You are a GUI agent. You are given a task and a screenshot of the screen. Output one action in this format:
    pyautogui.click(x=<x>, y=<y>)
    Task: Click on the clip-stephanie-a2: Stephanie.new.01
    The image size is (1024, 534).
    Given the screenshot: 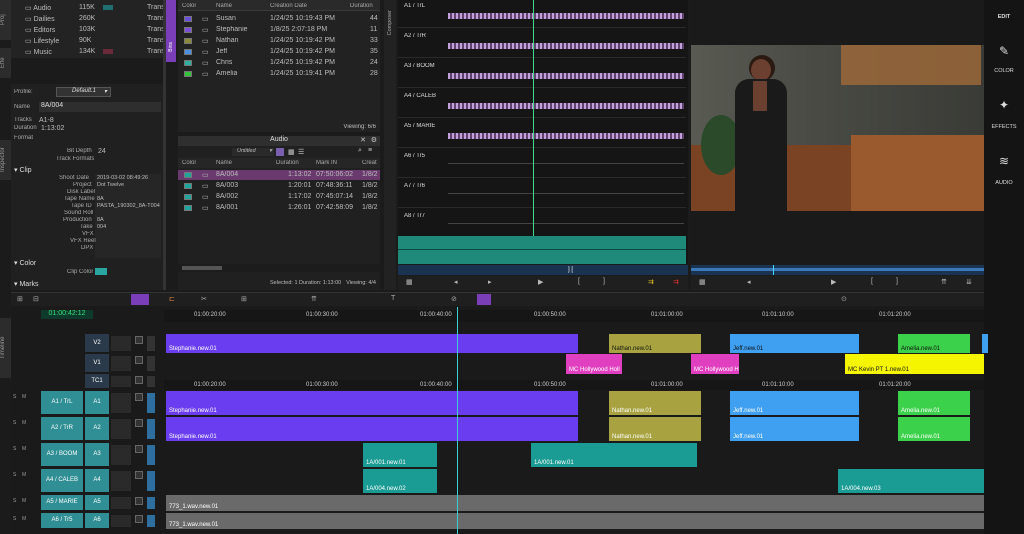 What is the action you would take?
    pyautogui.click(x=372, y=429)
    